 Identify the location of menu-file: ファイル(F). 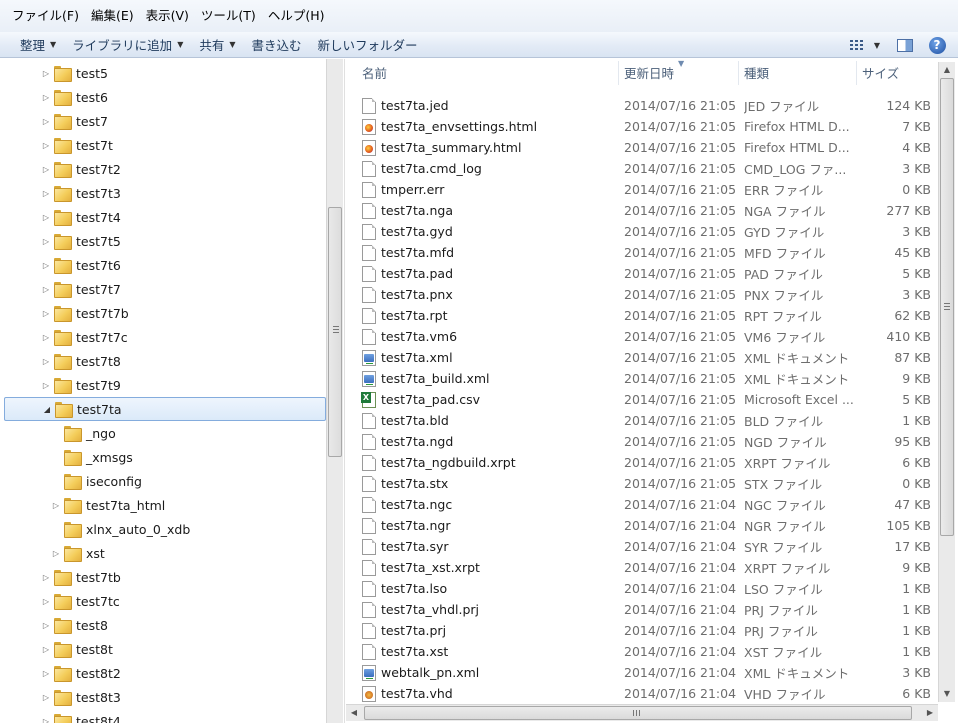
(45, 16).